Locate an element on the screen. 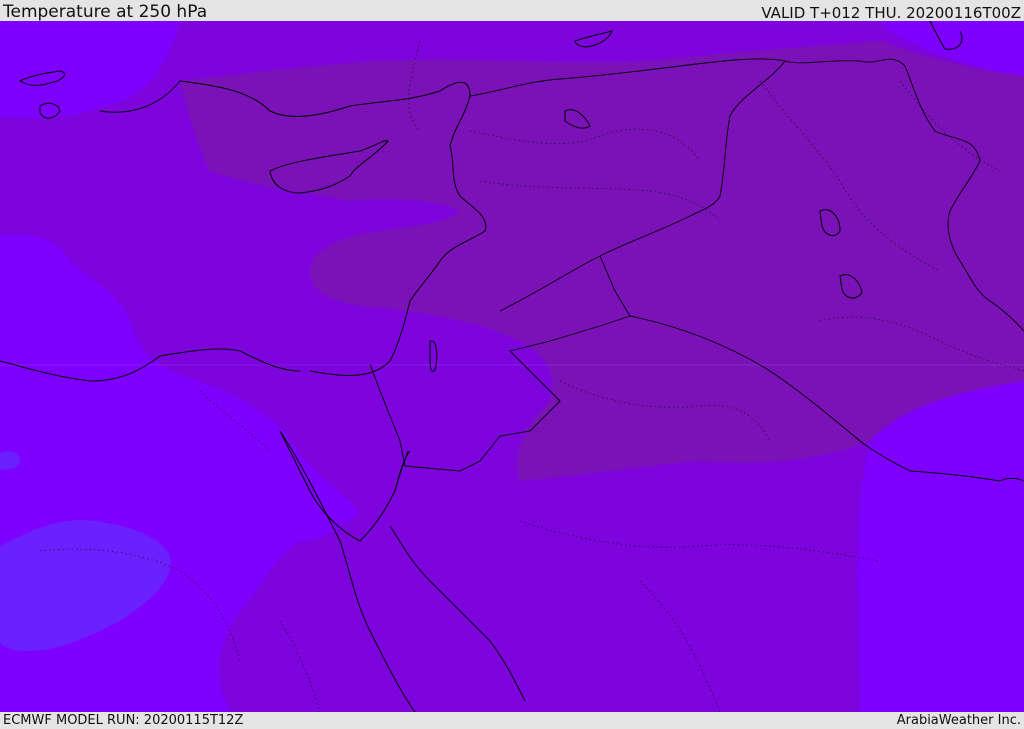  model-run: ECMWF MODEL RUN: 20200115T12Z is located at coordinates (123, 720).